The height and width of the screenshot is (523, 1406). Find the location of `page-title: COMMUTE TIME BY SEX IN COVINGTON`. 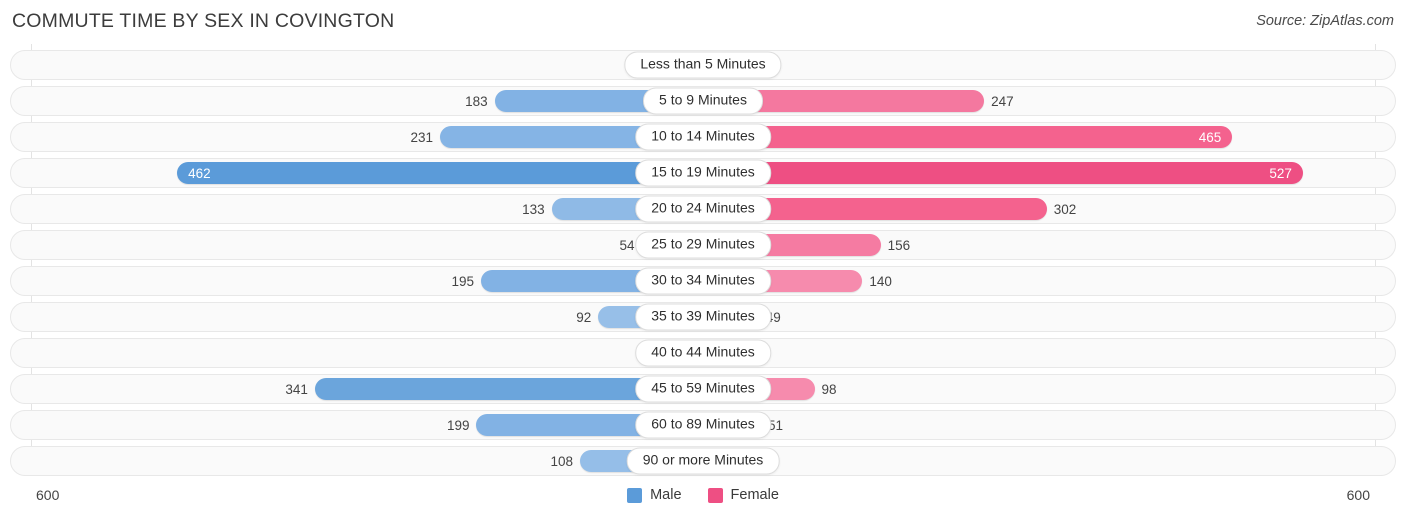

page-title: COMMUTE TIME BY SEX IN COVINGTON is located at coordinates (203, 21).